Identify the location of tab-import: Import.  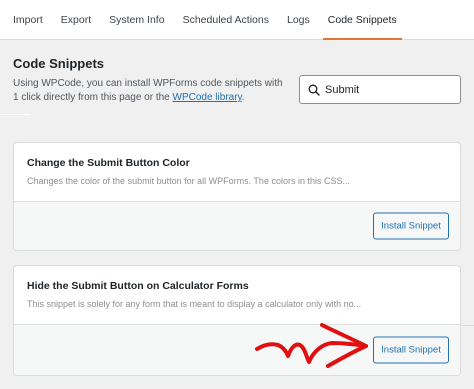
(28, 19).